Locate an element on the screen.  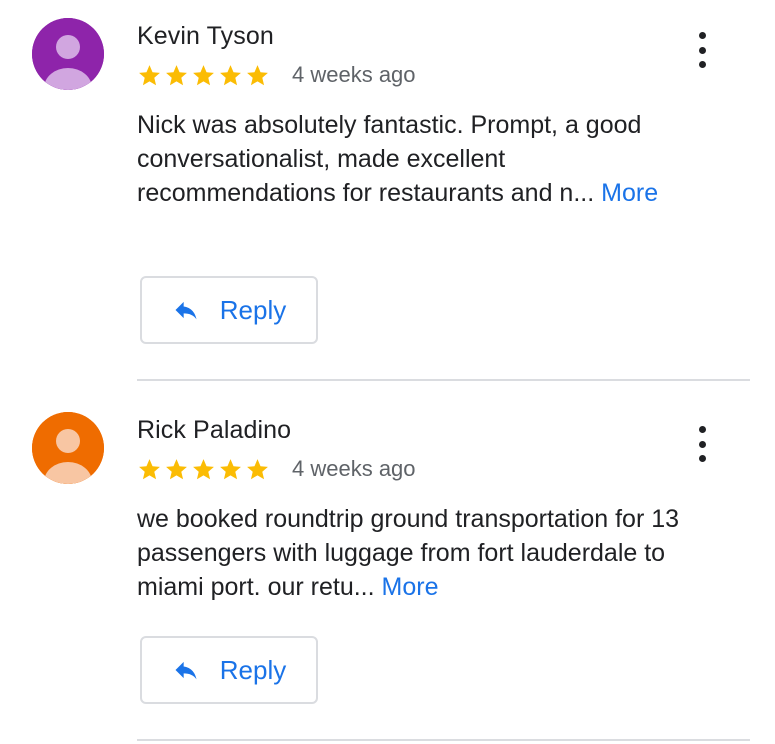
reviewer-name: Rick Paladino is located at coordinates (214, 430).